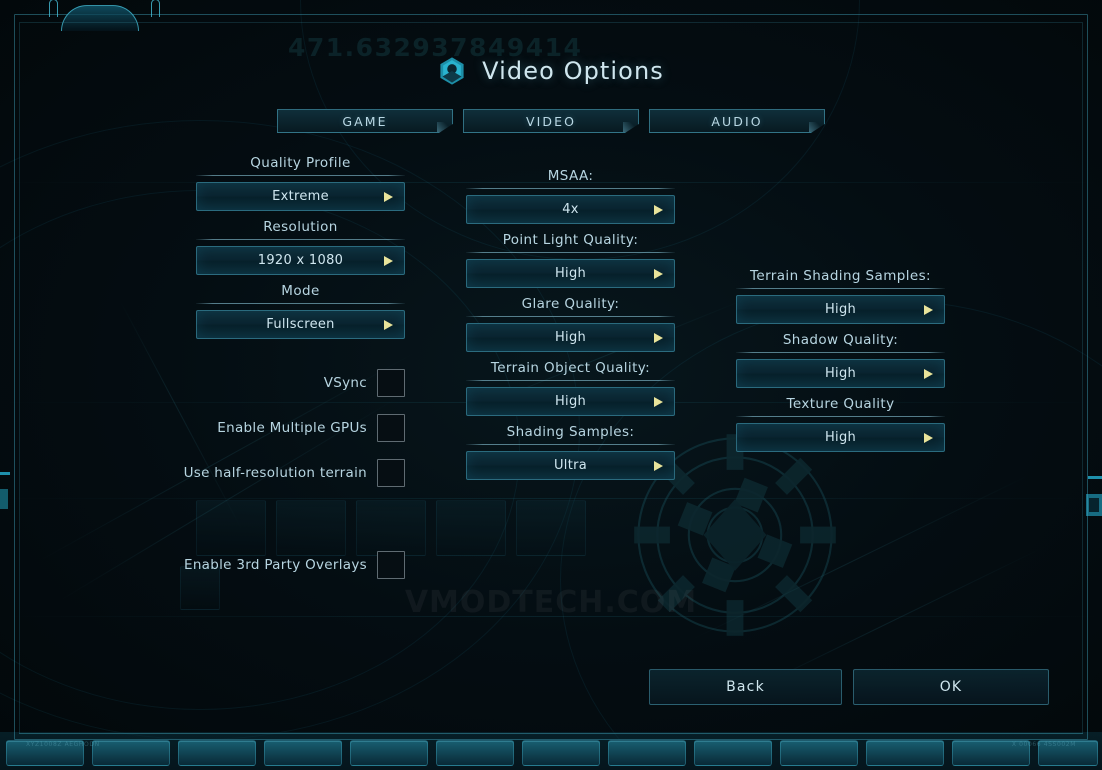 The height and width of the screenshot is (770, 1102). I want to click on setting-label: Shading Samples:, so click(570, 432).